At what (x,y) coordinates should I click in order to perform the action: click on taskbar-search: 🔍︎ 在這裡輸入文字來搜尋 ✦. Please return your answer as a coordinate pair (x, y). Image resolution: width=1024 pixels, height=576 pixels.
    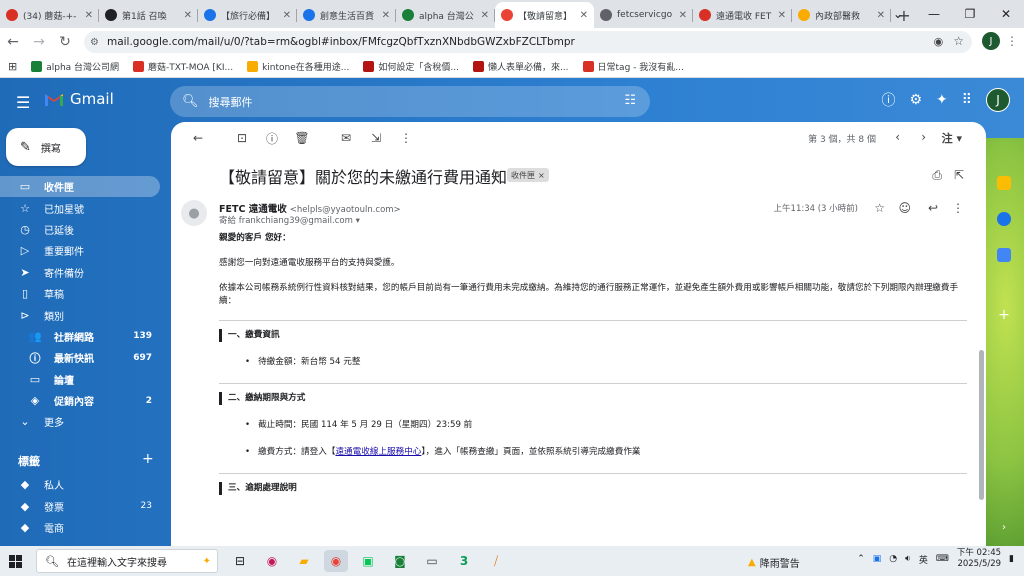
    Looking at the image, I should click on (127, 561).